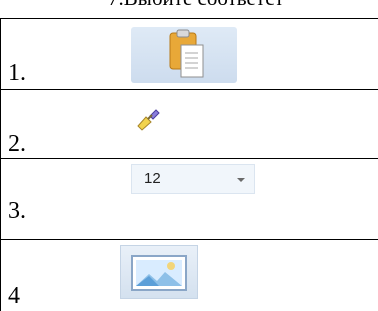  I want to click on chevron-down-icon, so click(241, 180).